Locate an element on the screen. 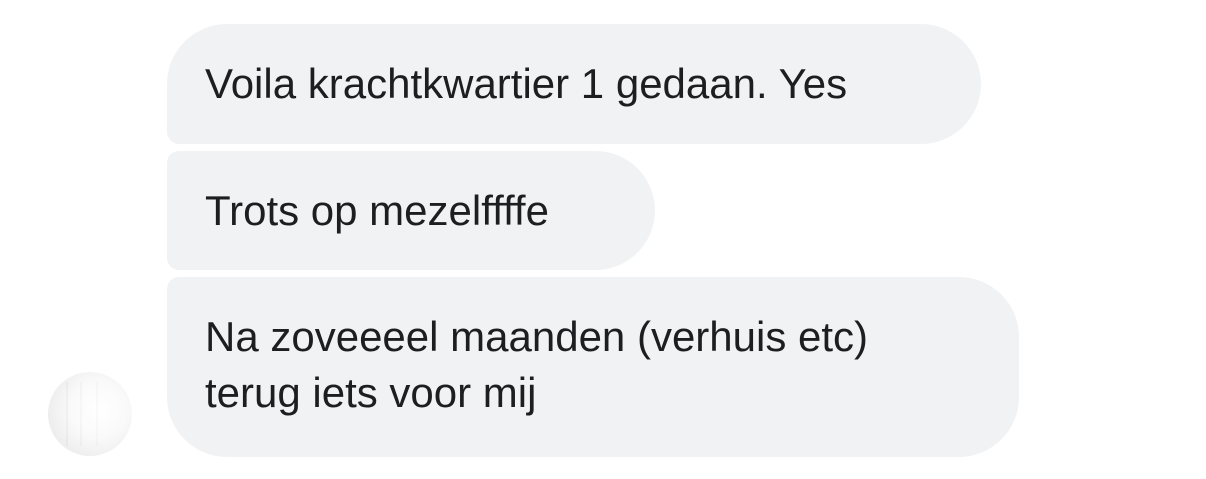 This screenshot has height=479, width=1206. sender-avatar is located at coordinates (90, 414).